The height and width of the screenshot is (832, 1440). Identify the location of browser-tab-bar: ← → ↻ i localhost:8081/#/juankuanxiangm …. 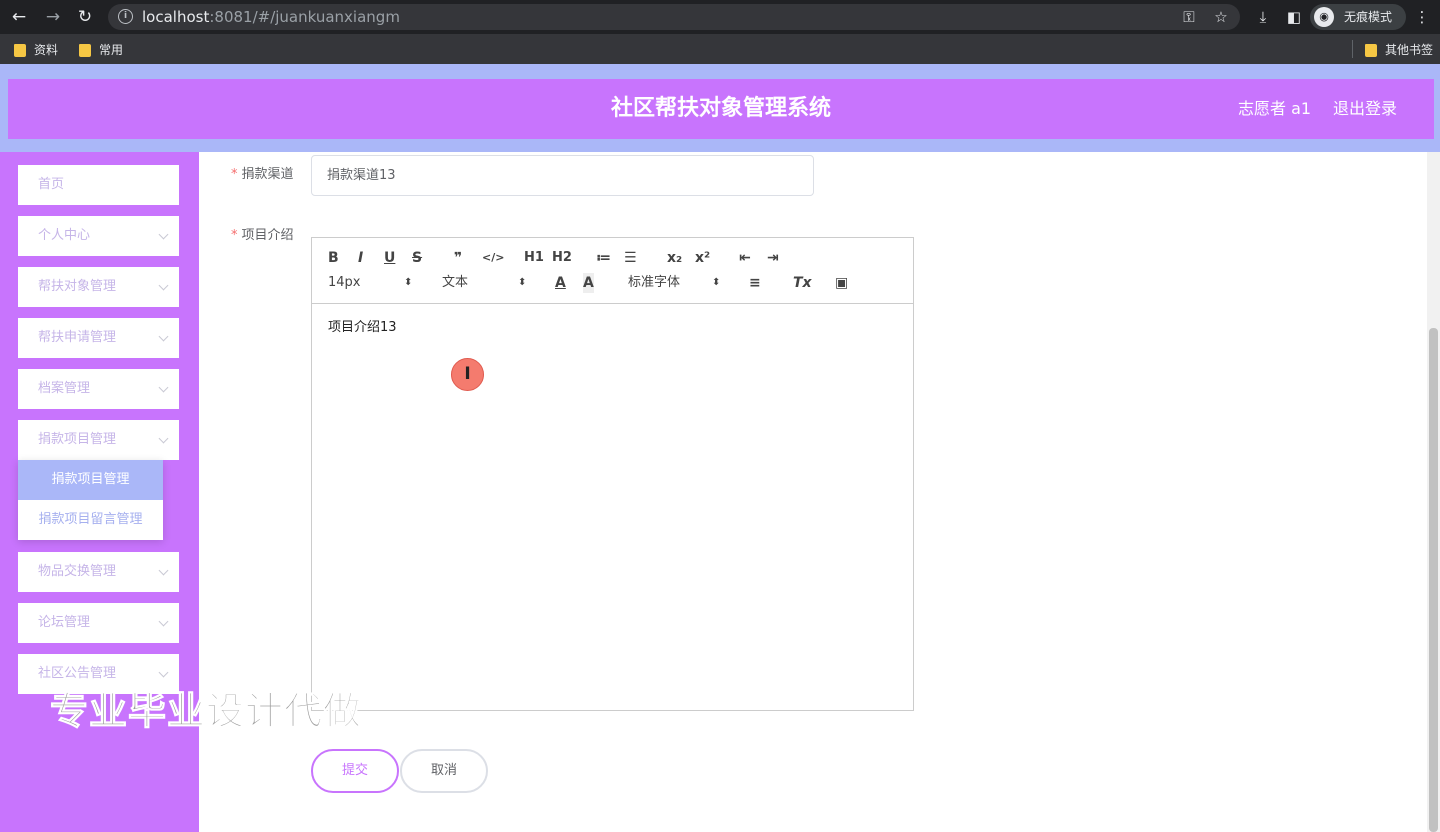
(720, 17).